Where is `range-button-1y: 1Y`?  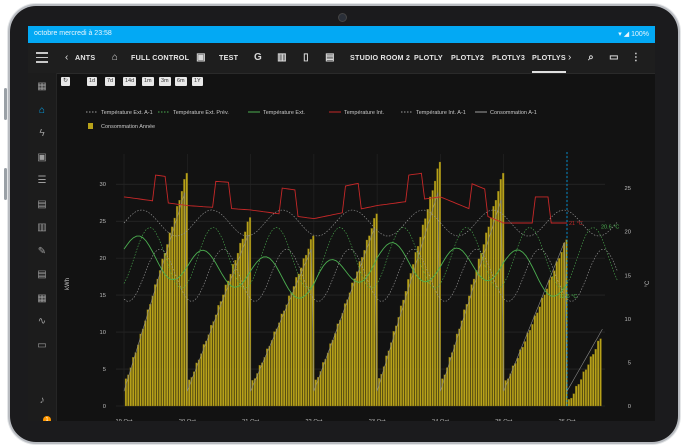
range-button-1y: 1Y is located at coordinates (197, 81).